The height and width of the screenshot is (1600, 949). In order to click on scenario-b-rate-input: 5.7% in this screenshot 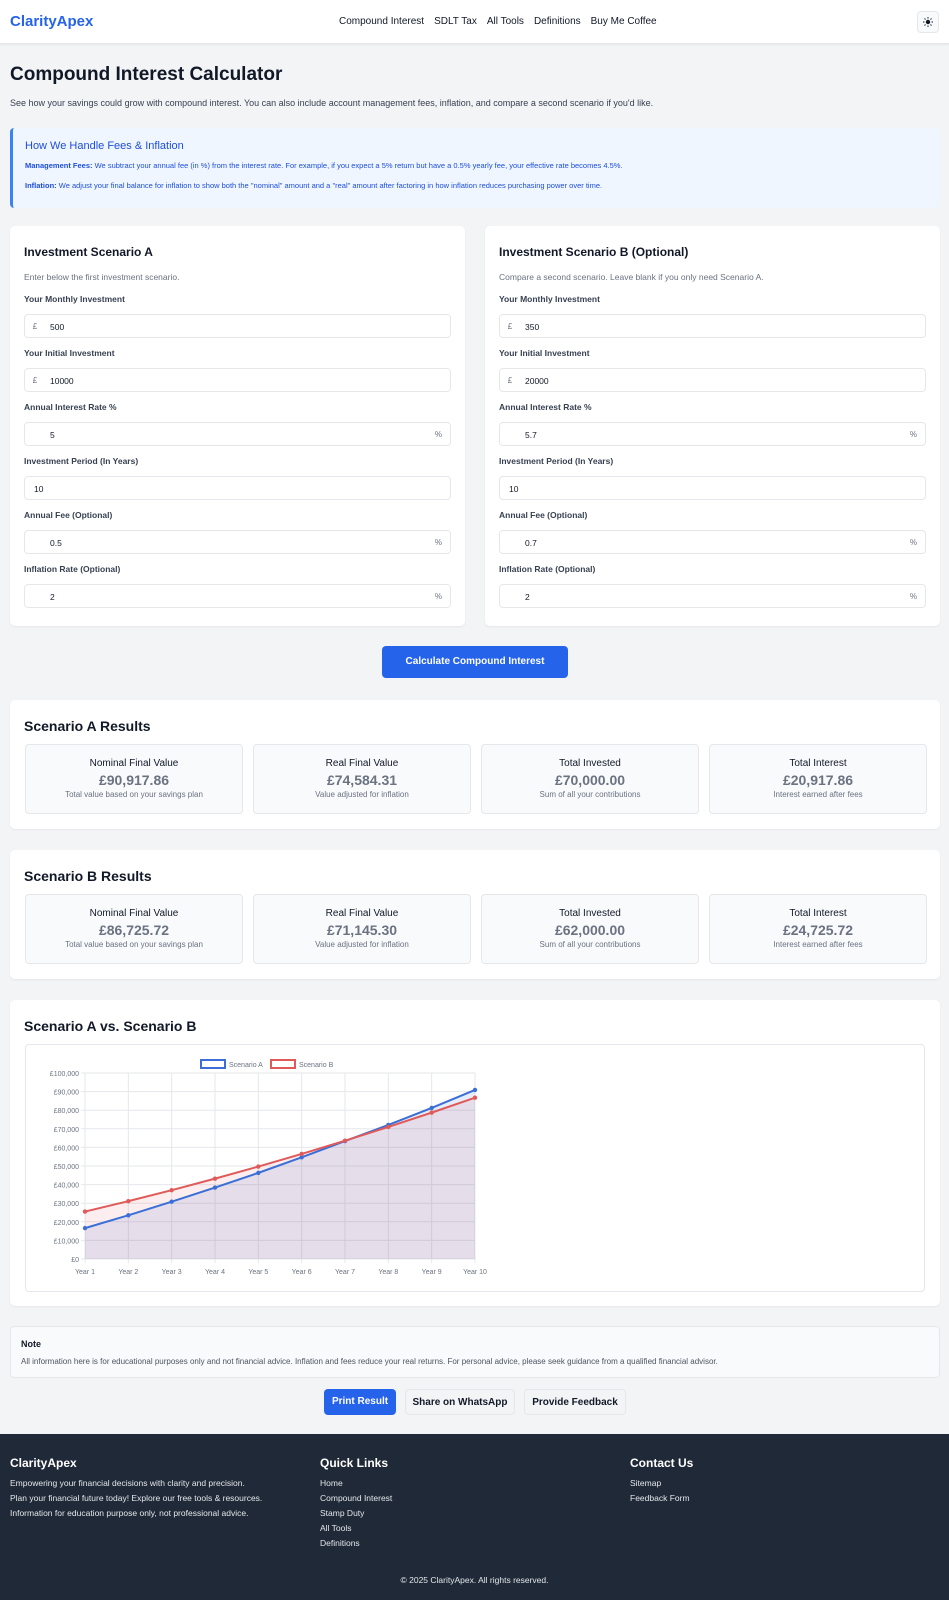, I will do `click(712, 434)`.